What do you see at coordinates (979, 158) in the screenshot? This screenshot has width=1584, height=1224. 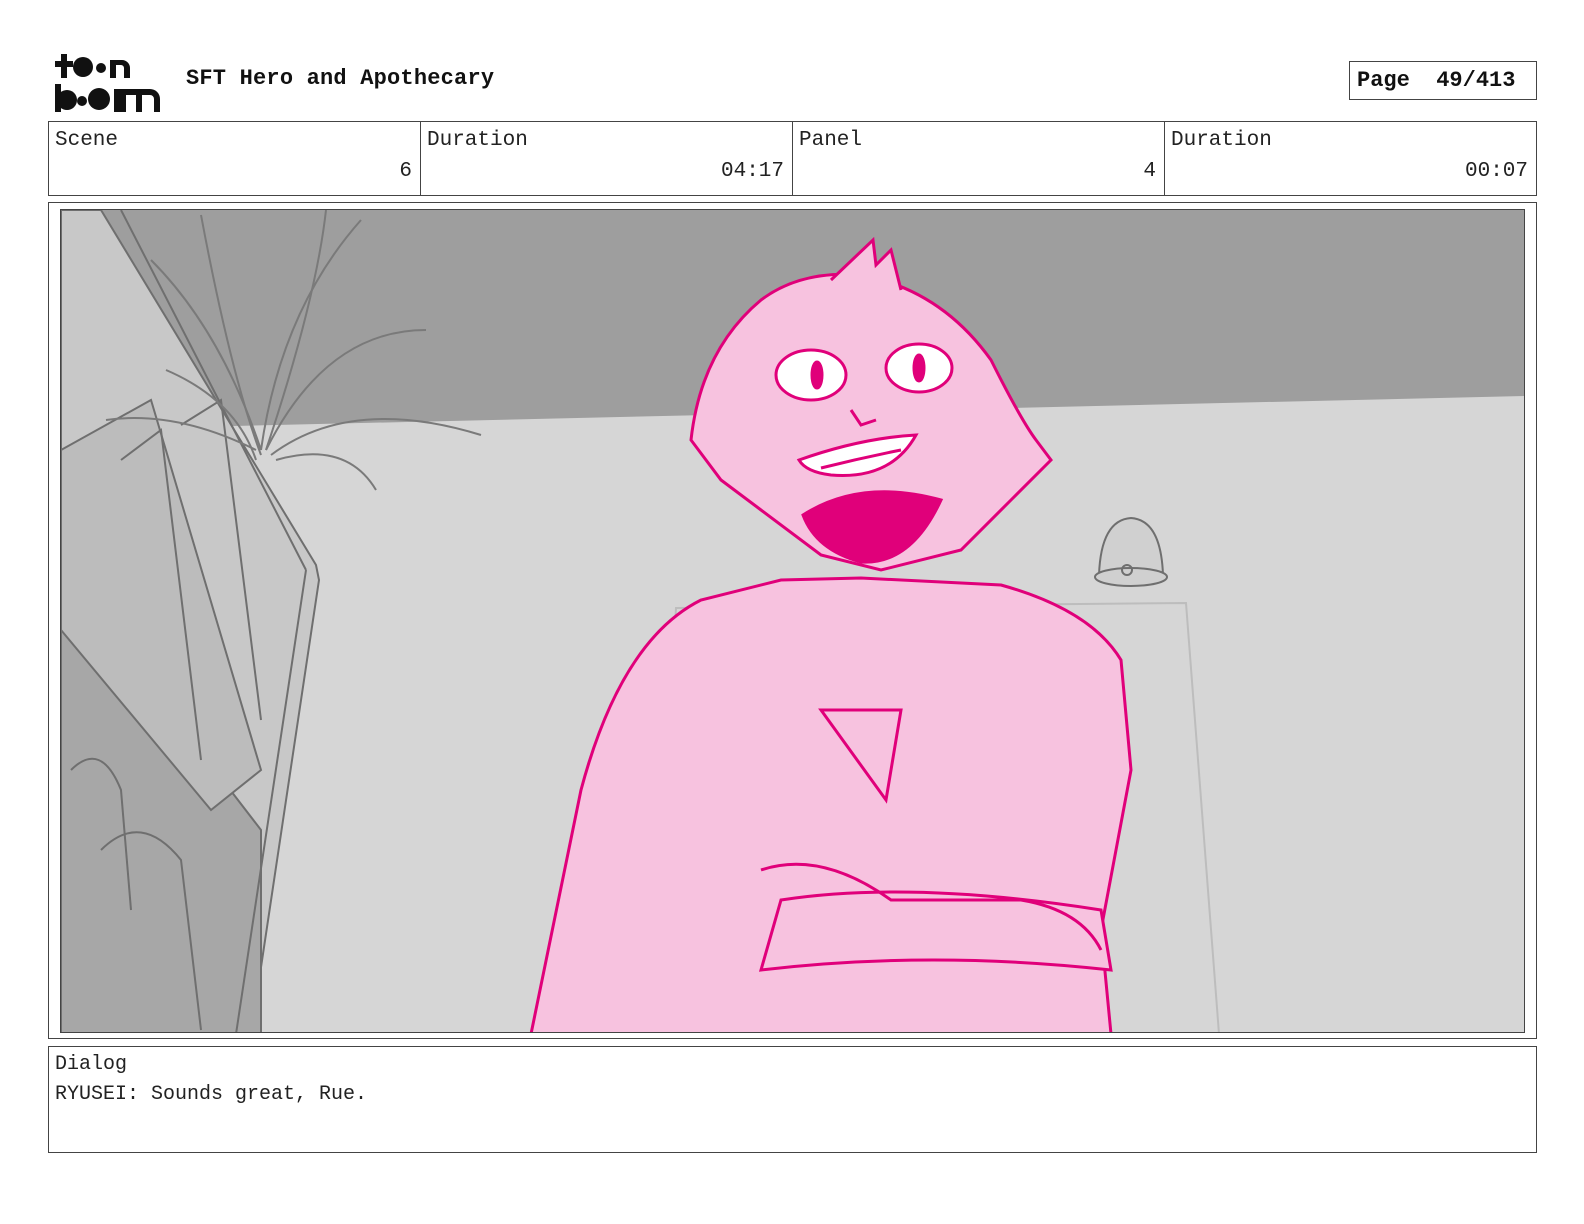 I see `panel-cell: Panel 4` at bounding box center [979, 158].